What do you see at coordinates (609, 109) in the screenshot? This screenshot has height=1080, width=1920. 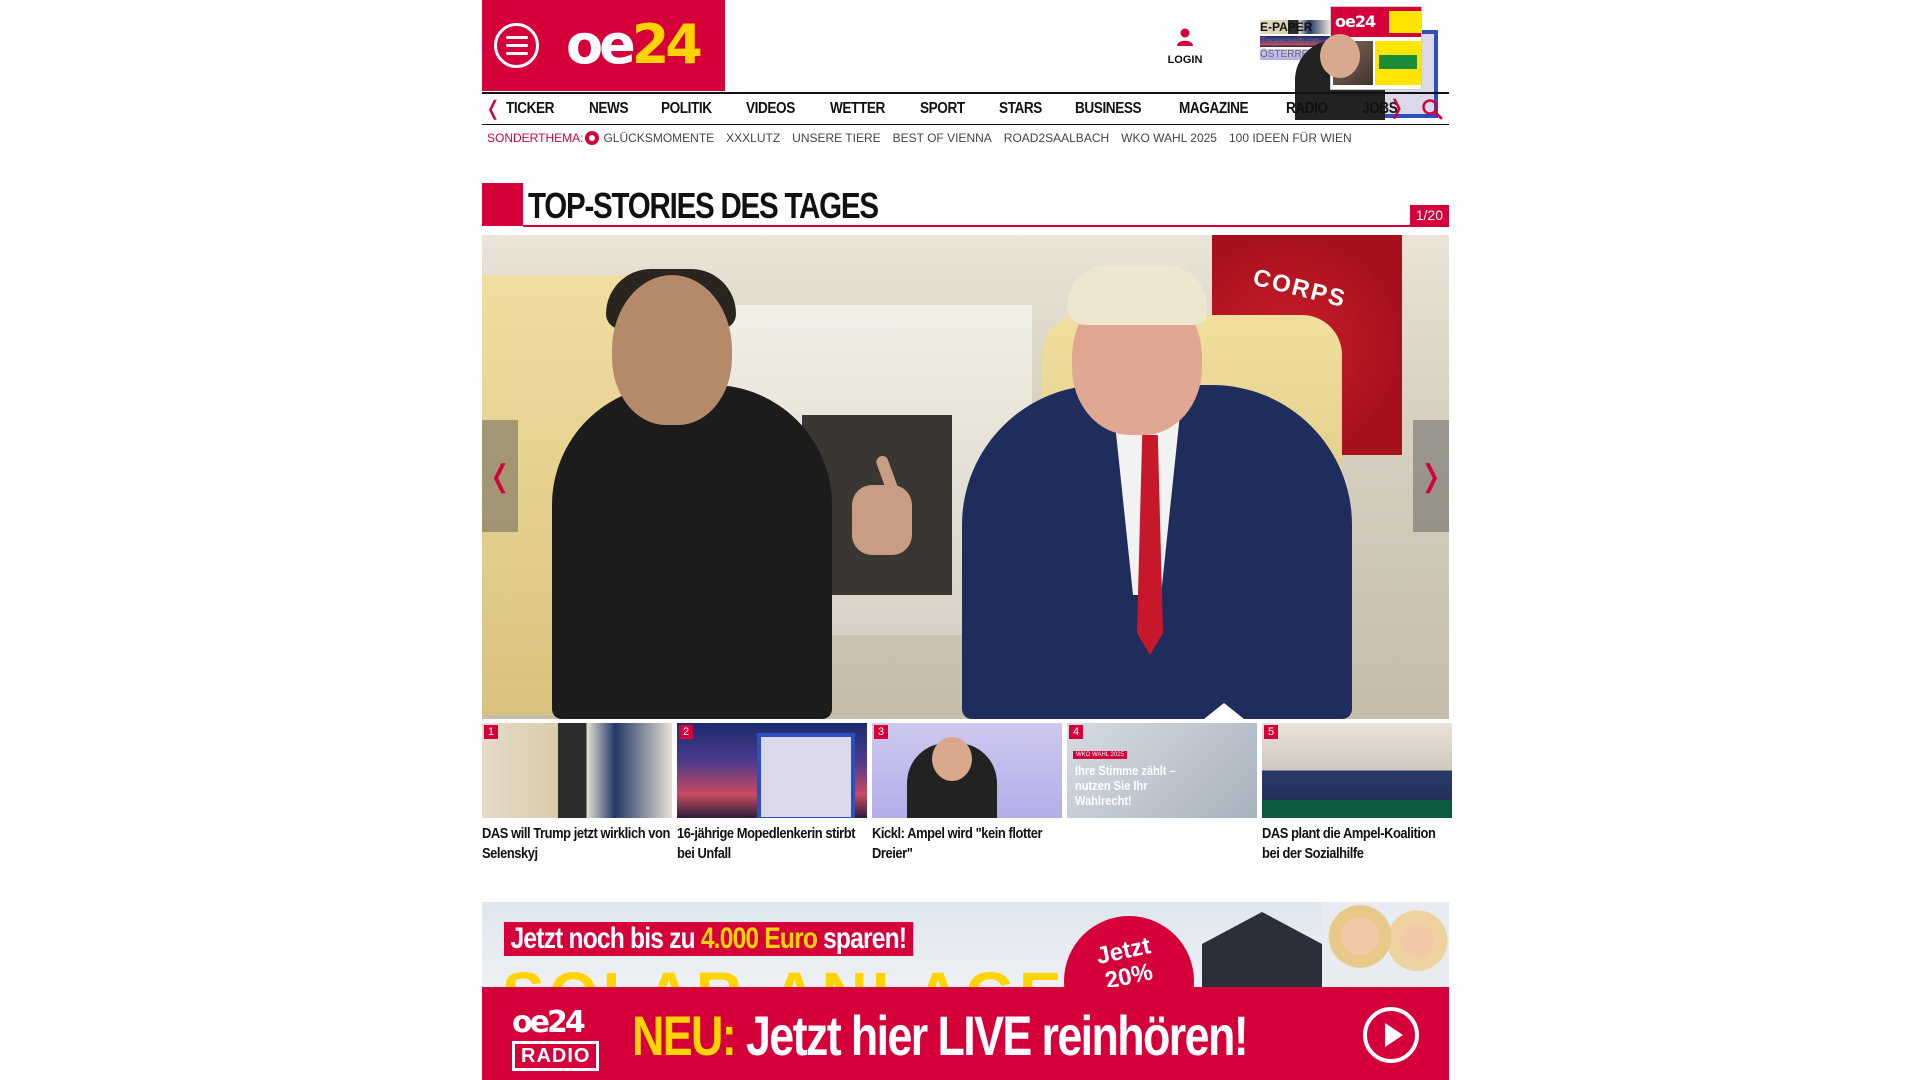 I see `nav-item-news: NEWS` at bounding box center [609, 109].